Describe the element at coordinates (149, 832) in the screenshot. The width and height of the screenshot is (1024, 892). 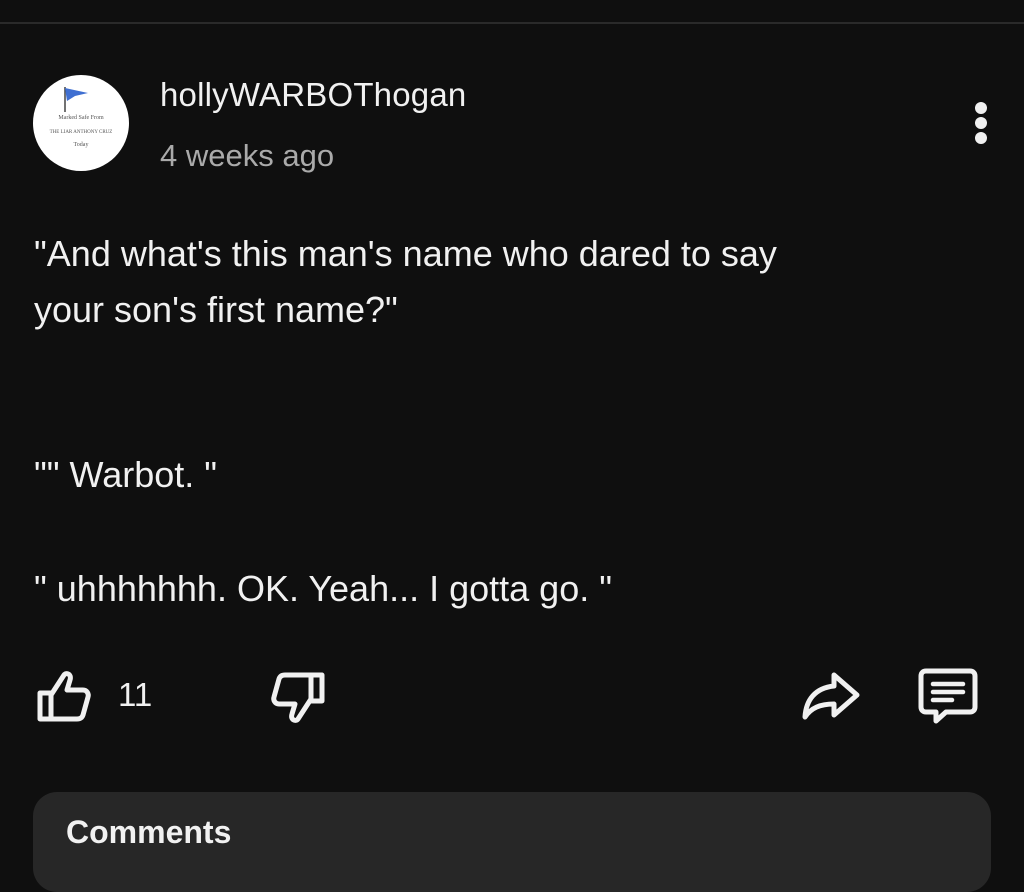
I see `comments-heading: Comments` at that location.